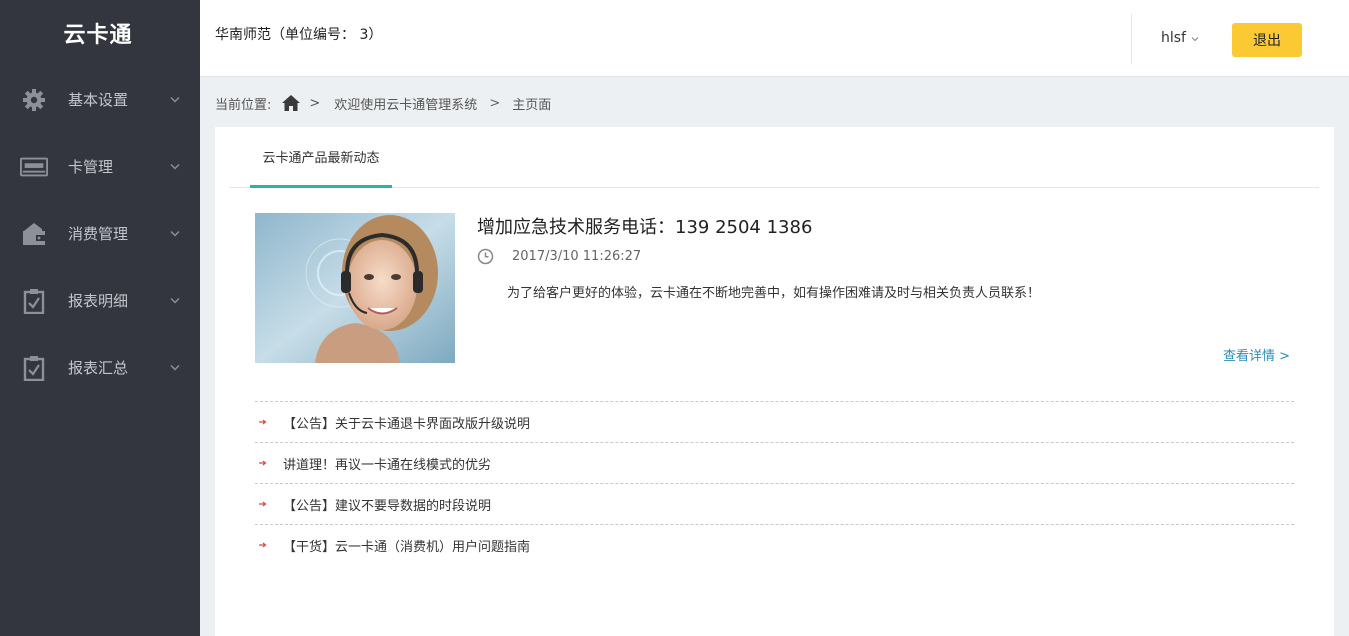  Describe the element at coordinates (774, 421) in the screenshot. I see `list-item: 【公告】关于云卡通退卡界面改版升级说明` at that location.